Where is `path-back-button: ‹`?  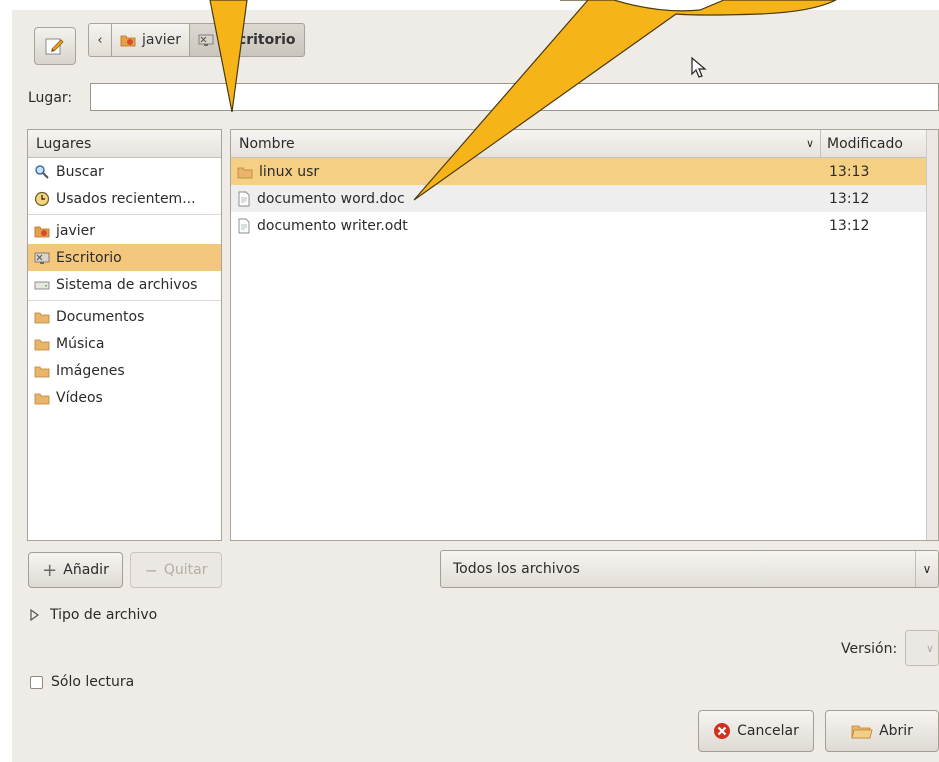
path-back-button: ‹ is located at coordinates (100, 40).